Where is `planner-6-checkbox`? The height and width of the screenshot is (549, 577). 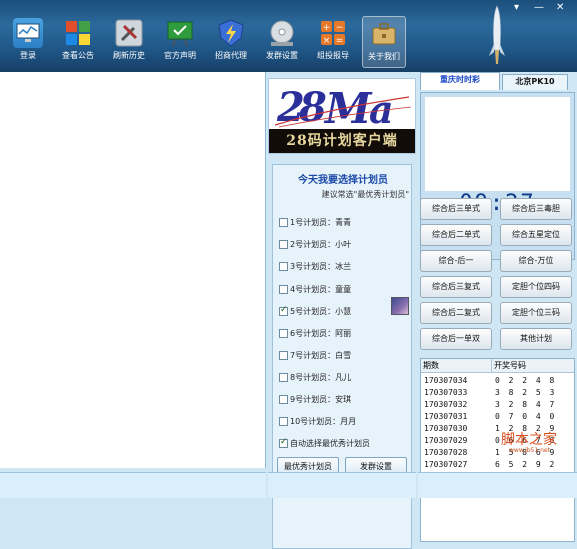
planner-6-checkbox is located at coordinates (283, 333).